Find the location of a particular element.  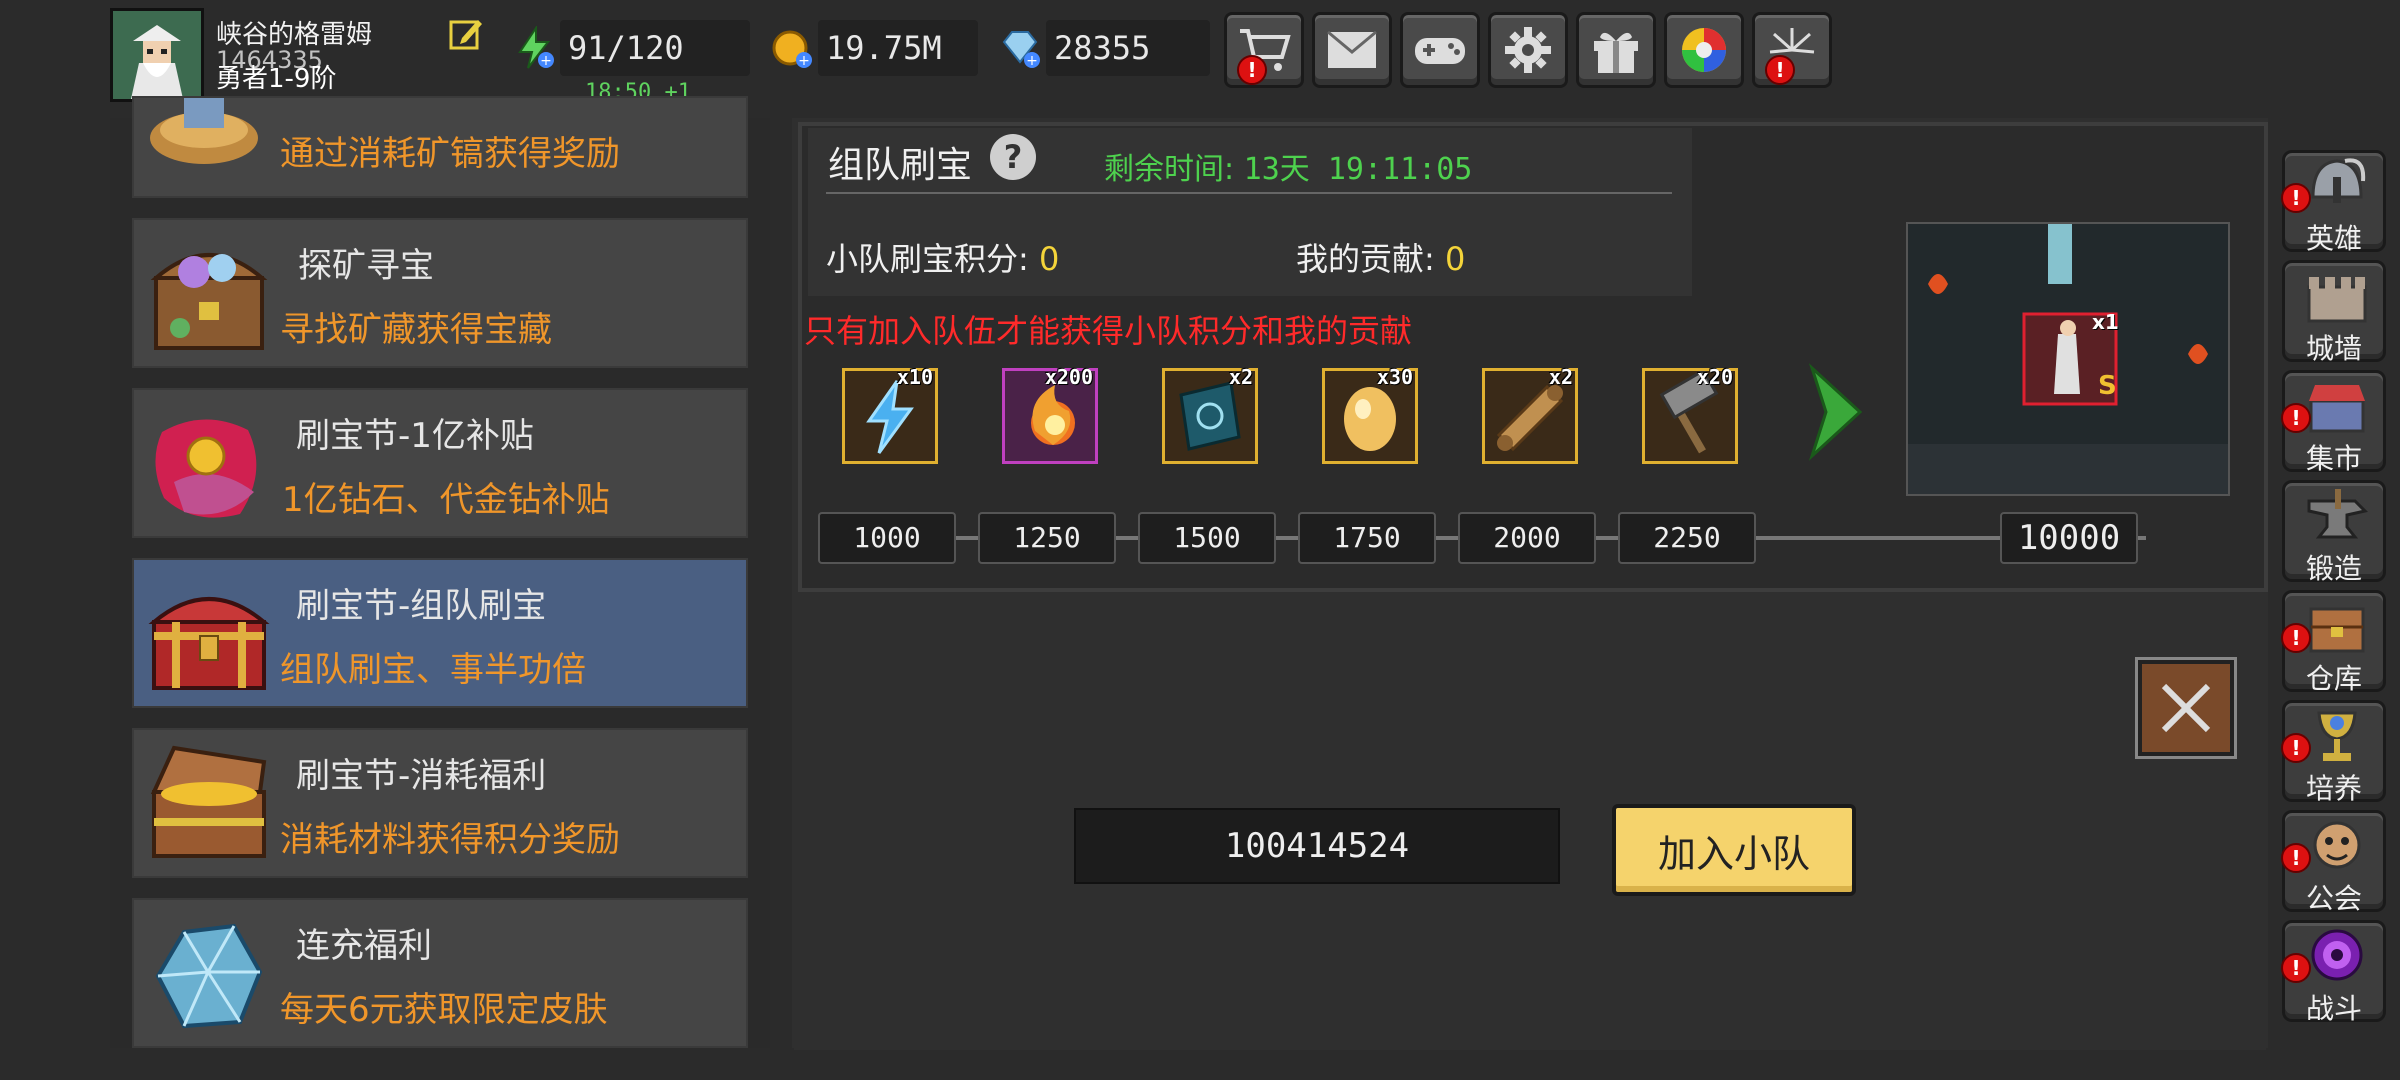

reward-slot-6: x20 is located at coordinates (1690, 414).